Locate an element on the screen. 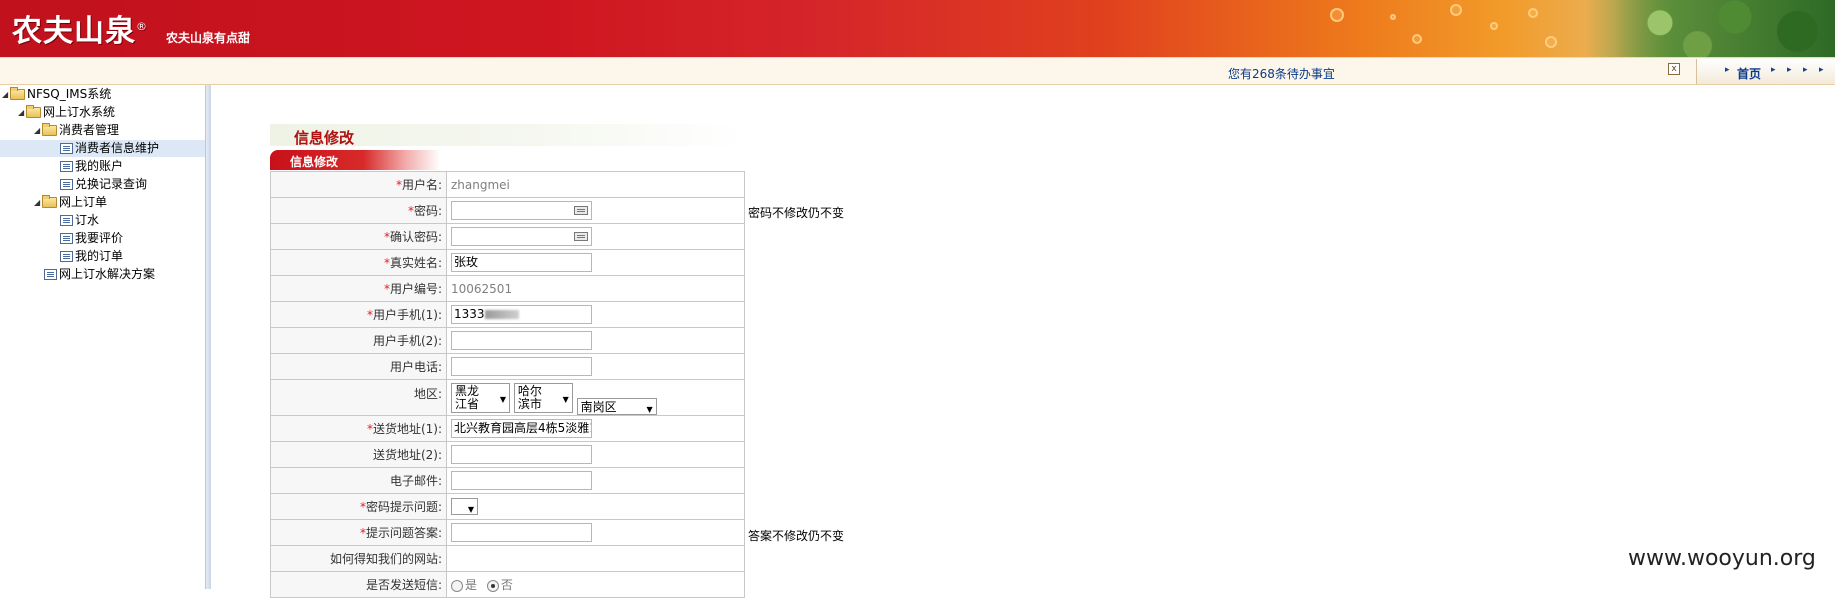  sms-yes-label: 是 is located at coordinates (471, 585).